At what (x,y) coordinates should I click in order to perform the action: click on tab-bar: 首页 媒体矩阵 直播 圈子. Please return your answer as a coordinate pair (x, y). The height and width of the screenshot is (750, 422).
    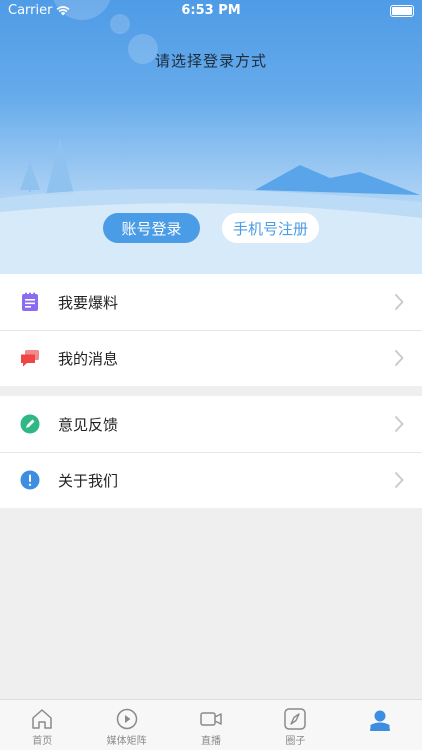
    Looking at the image, I should click on (211, 724).